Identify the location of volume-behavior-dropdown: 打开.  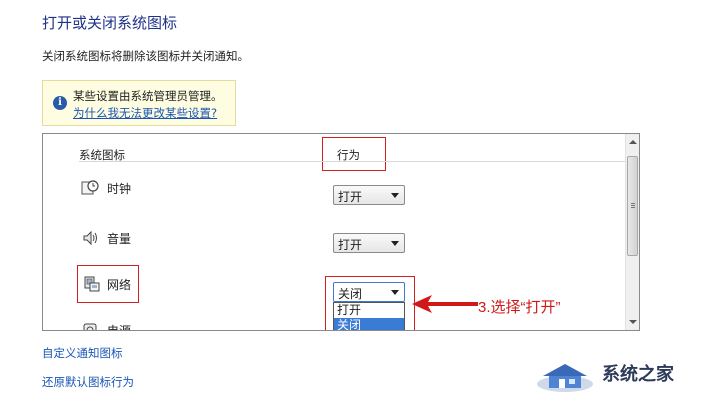
(369, 243).